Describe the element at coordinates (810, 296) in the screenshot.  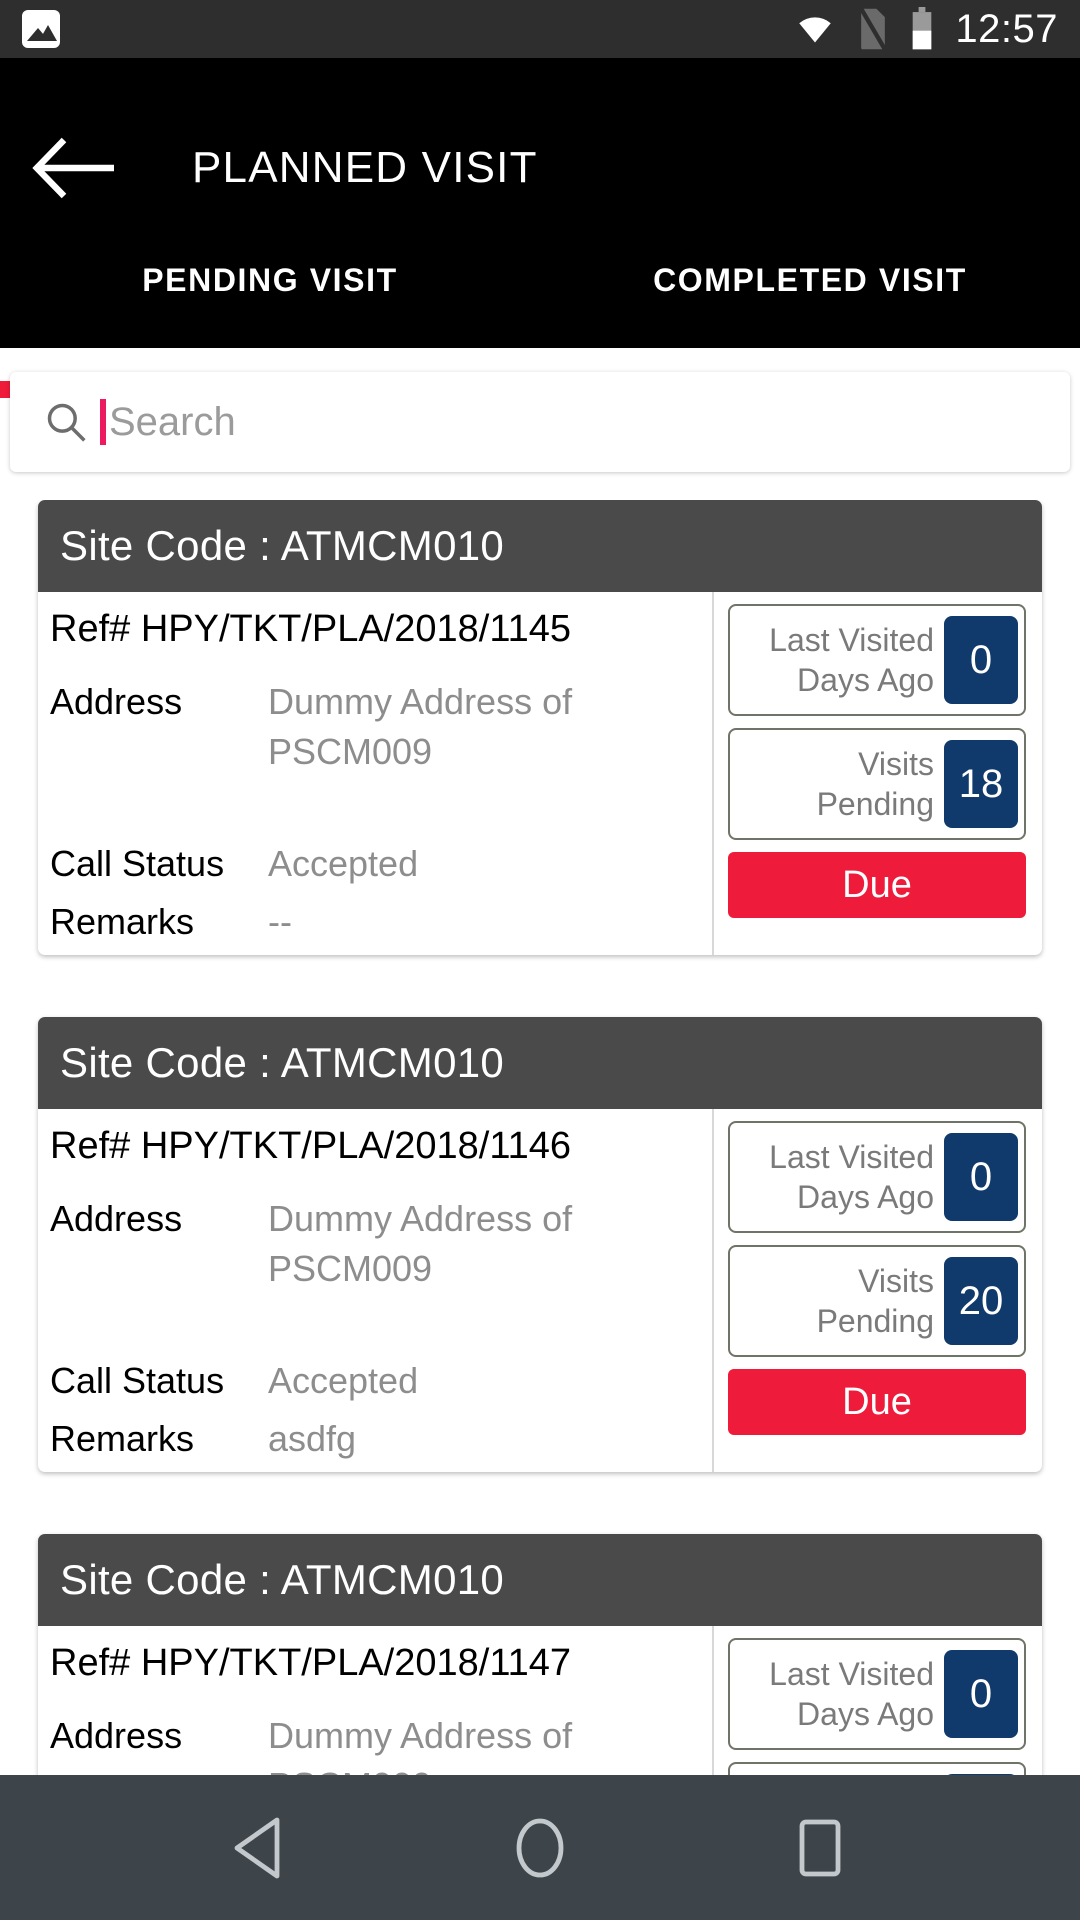
I see `tab-completed-visit: COMPLETED VISIT` at that location.